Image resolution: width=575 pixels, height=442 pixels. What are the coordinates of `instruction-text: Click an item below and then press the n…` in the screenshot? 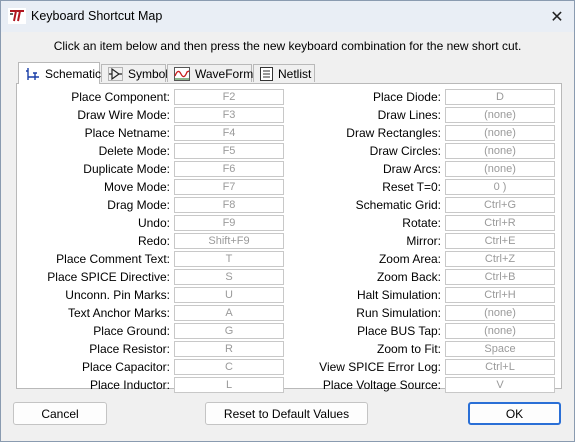 It's located at (287, 46).